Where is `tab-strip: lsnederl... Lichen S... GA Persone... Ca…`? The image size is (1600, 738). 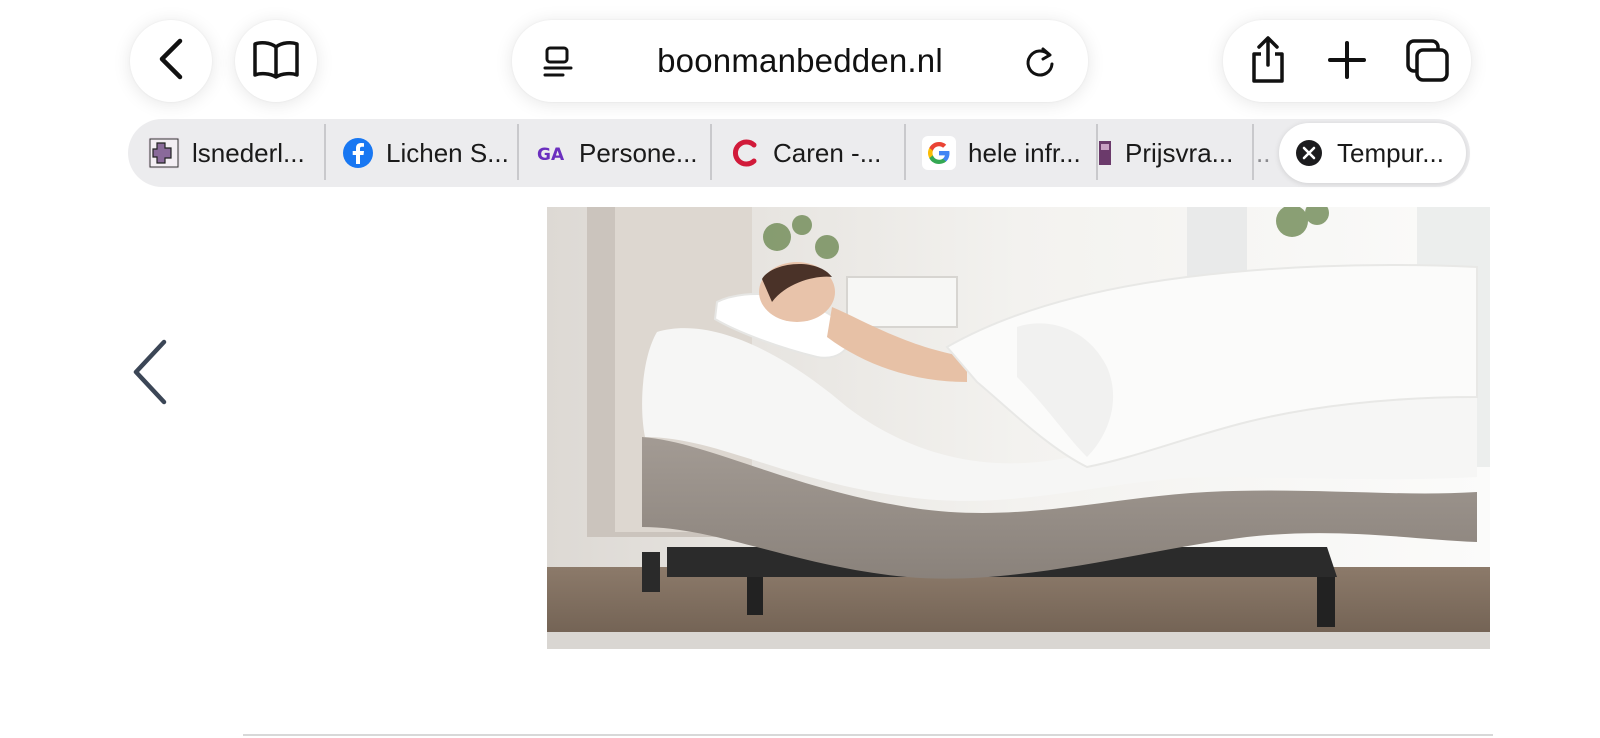
tab-strip: lsnederl... Lichen S... GA Persone... Ca… is located at coordinates (799, 153).